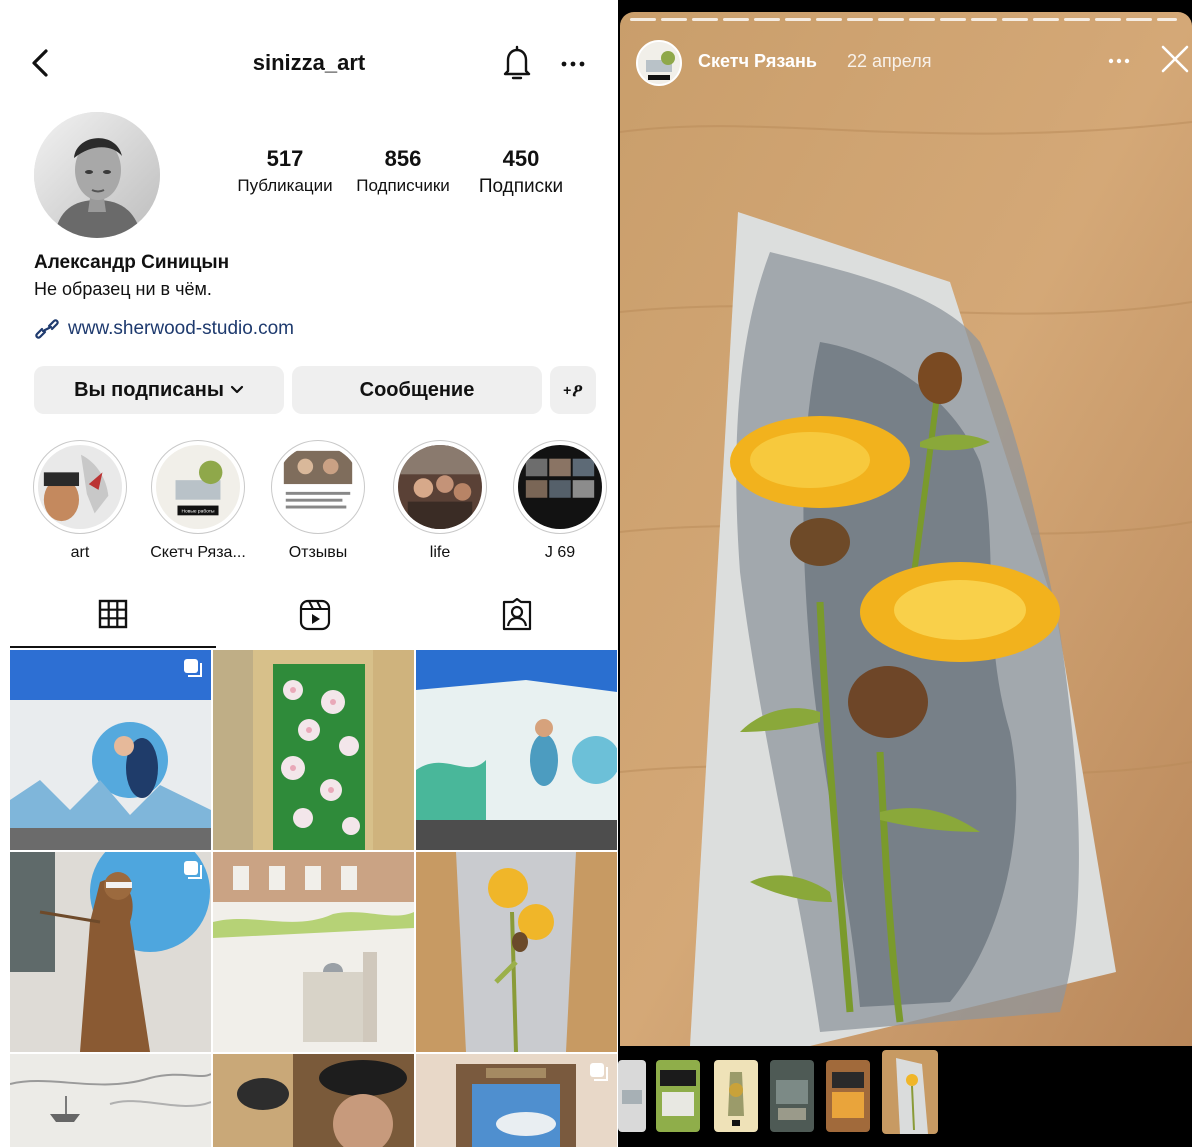 This screenshot has width=1192, height=1147. I want to click on highlight-j69: J 69, so click(560, 501).